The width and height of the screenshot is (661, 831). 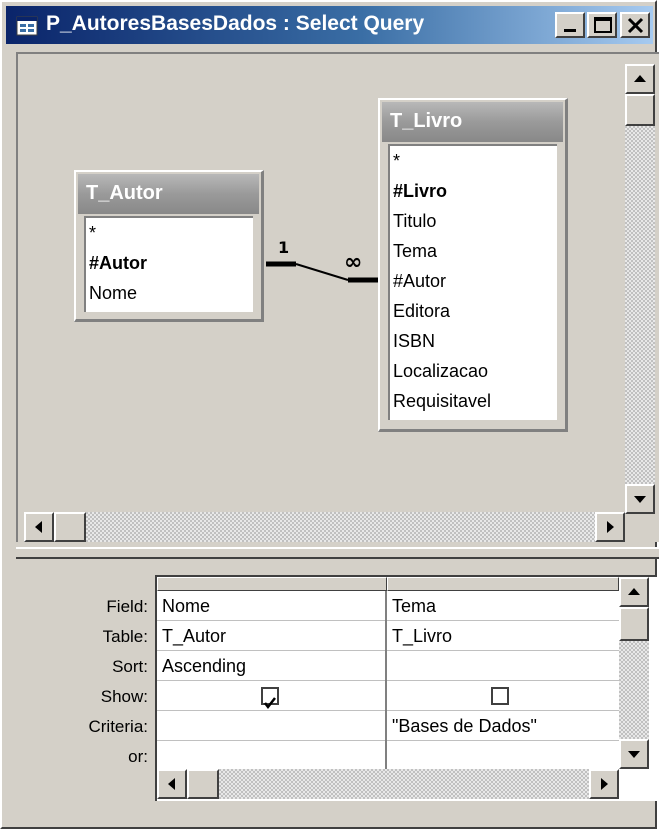 I want to click on scroll-up-button, so click(x=640, y=79).